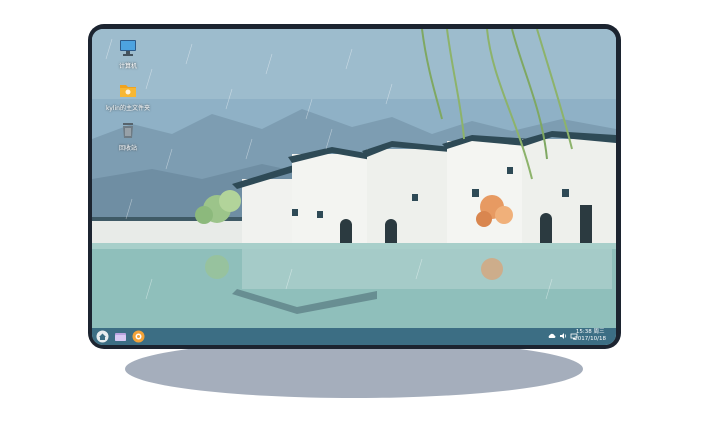 The width and height of the screenshot is (708, 434). Describe the element at coordinates (128, 108) in the screenshot. I see `desktop-icon-label: kylin的主文件夹` at that location.